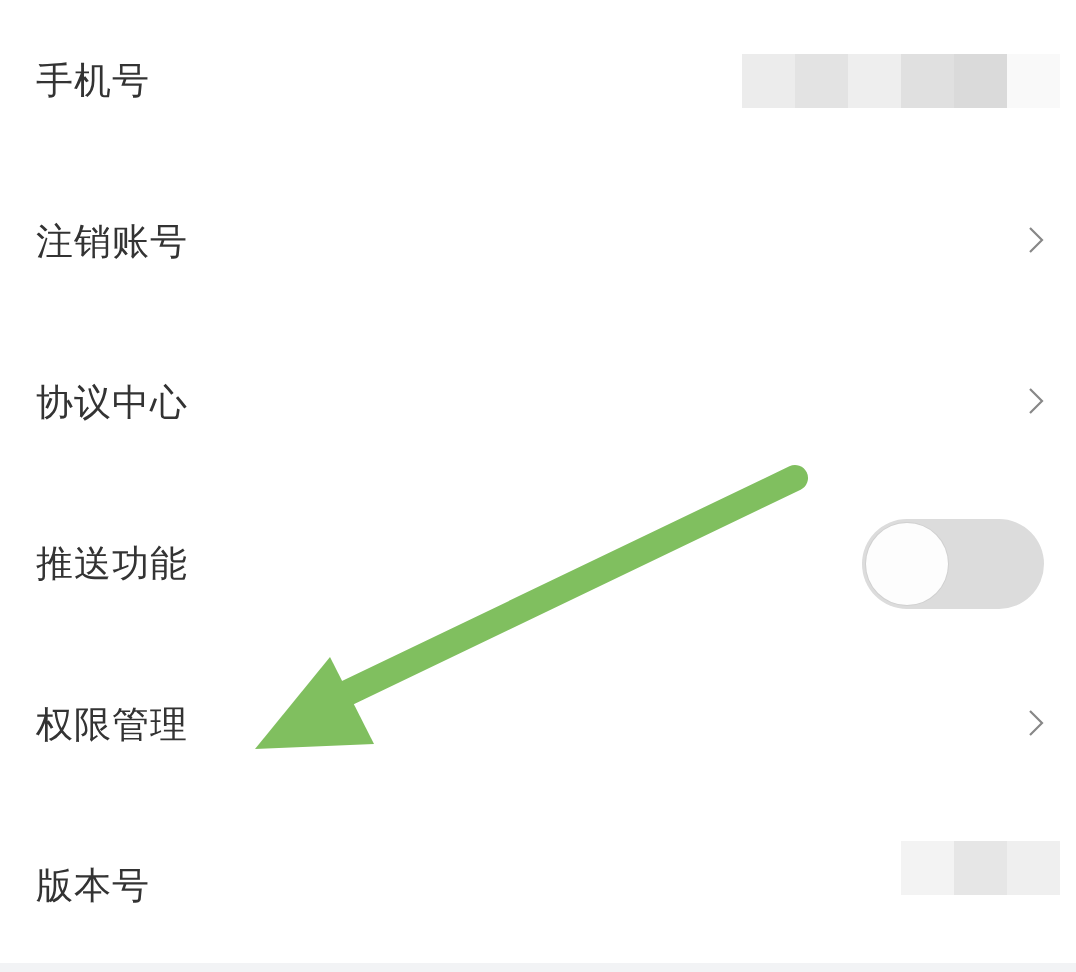  I want to click on setting-label: 手机号, so click(93, 80).